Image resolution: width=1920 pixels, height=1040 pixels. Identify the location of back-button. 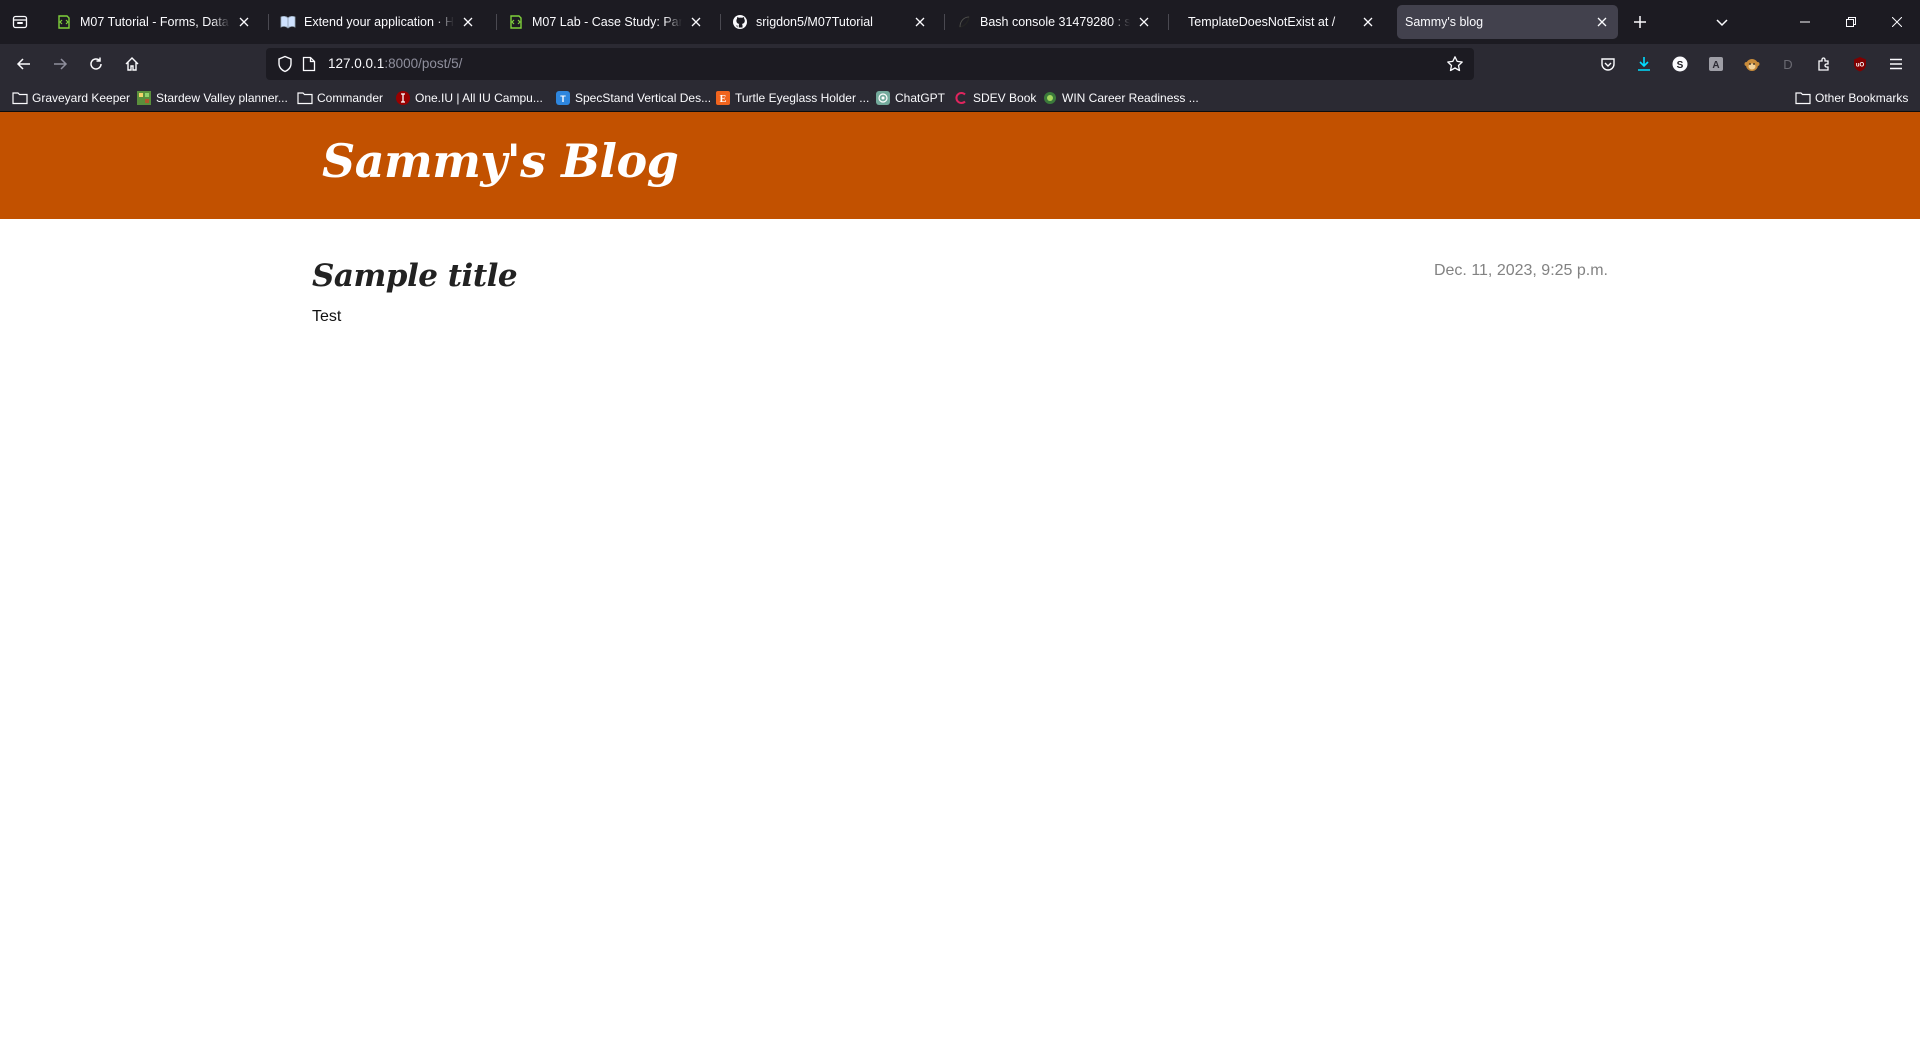
(24, 64).